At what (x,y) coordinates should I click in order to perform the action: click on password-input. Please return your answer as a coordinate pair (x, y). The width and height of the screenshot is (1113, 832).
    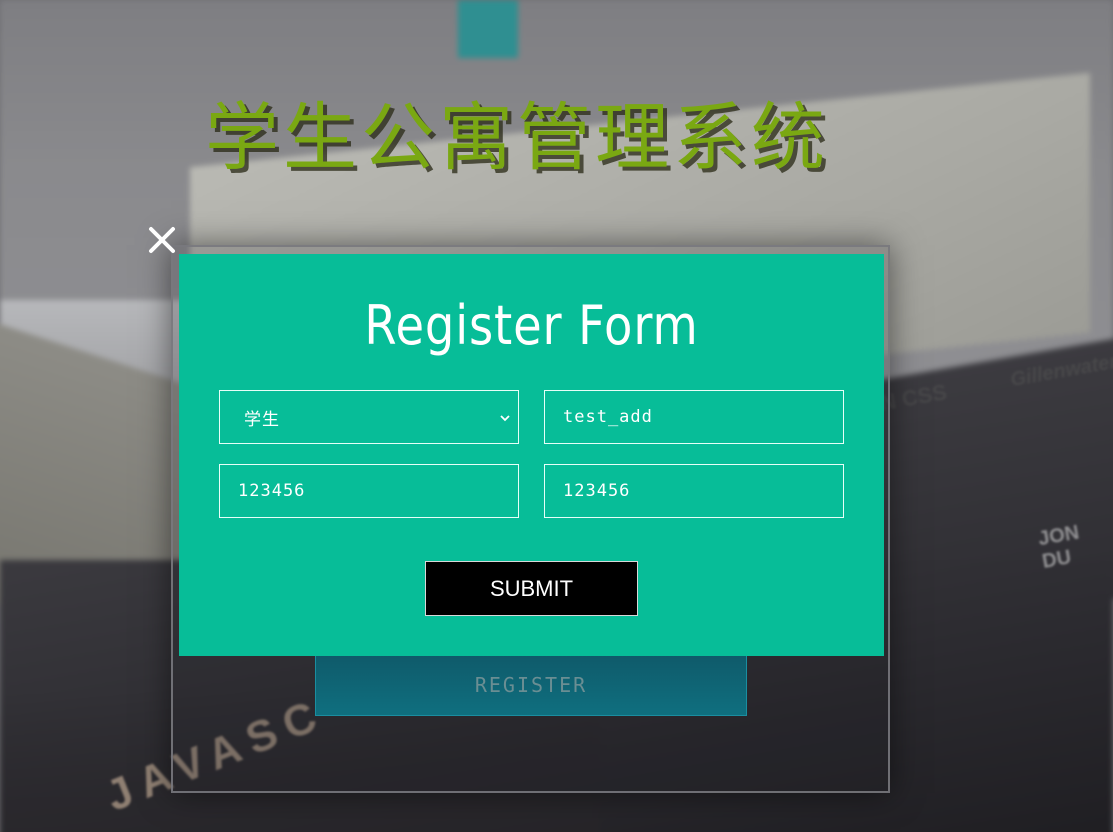
    Looking at the image, I should click on (369, 491).